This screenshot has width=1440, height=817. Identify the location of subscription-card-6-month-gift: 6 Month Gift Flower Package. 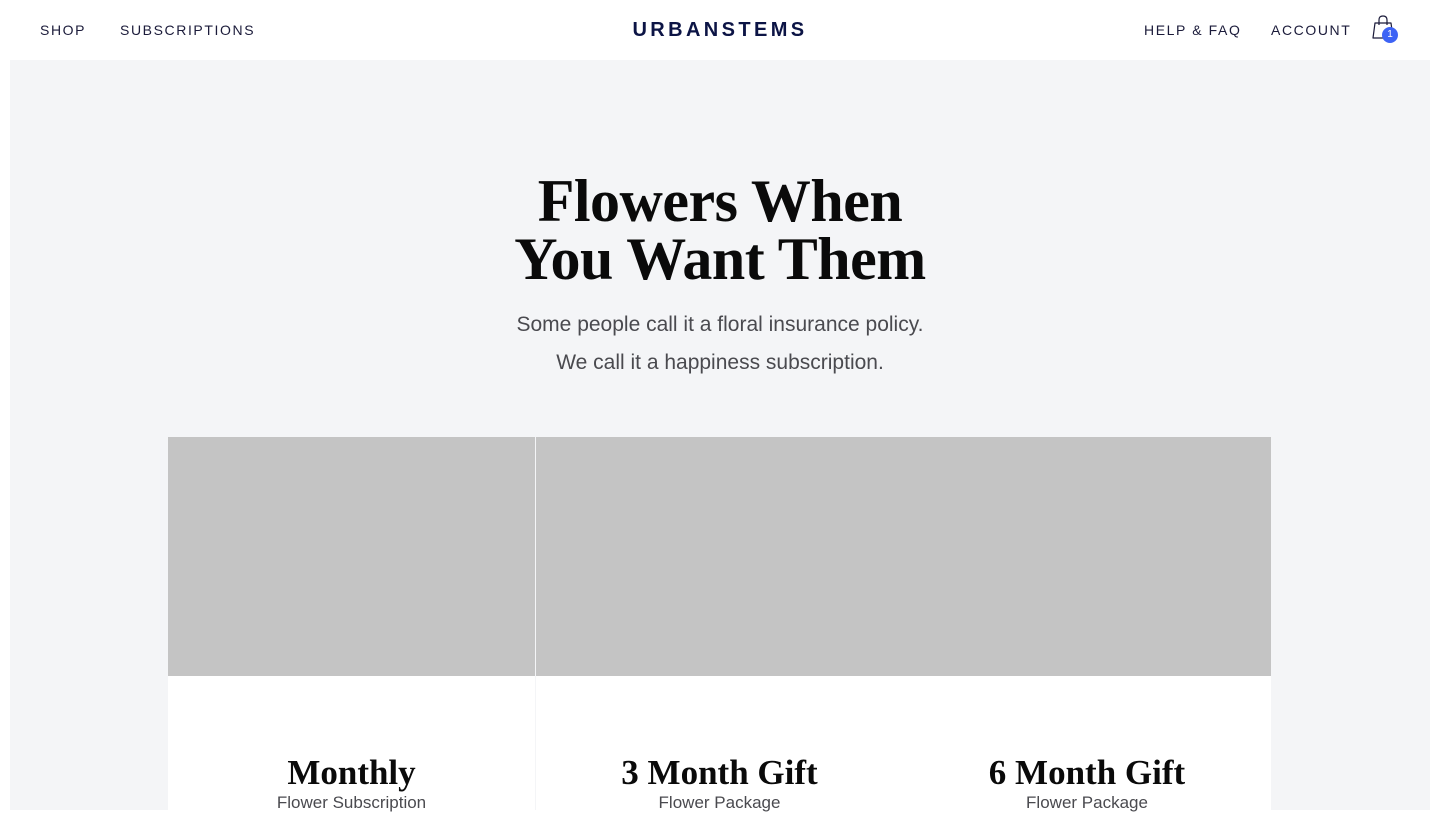
(1087, 627).